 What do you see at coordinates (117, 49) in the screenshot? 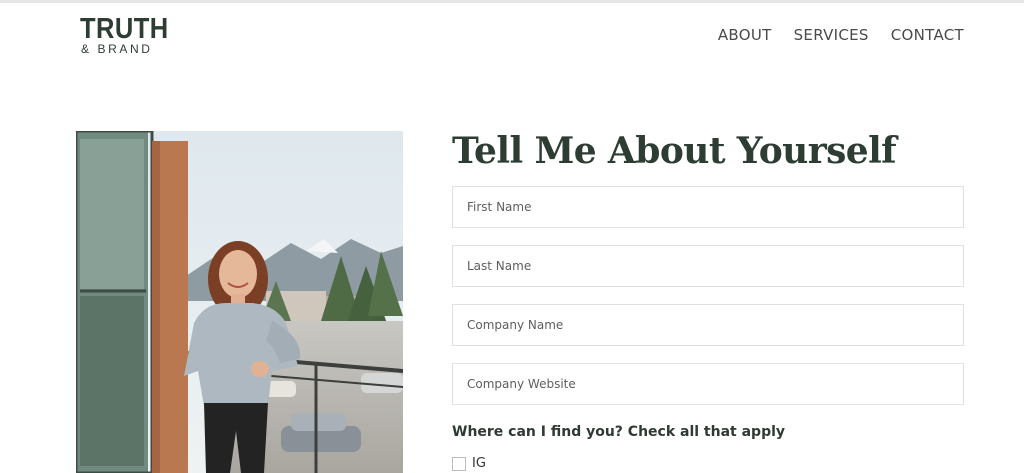
I see `logo-subtitle: & BRAND` at bounding box center [117, 49].